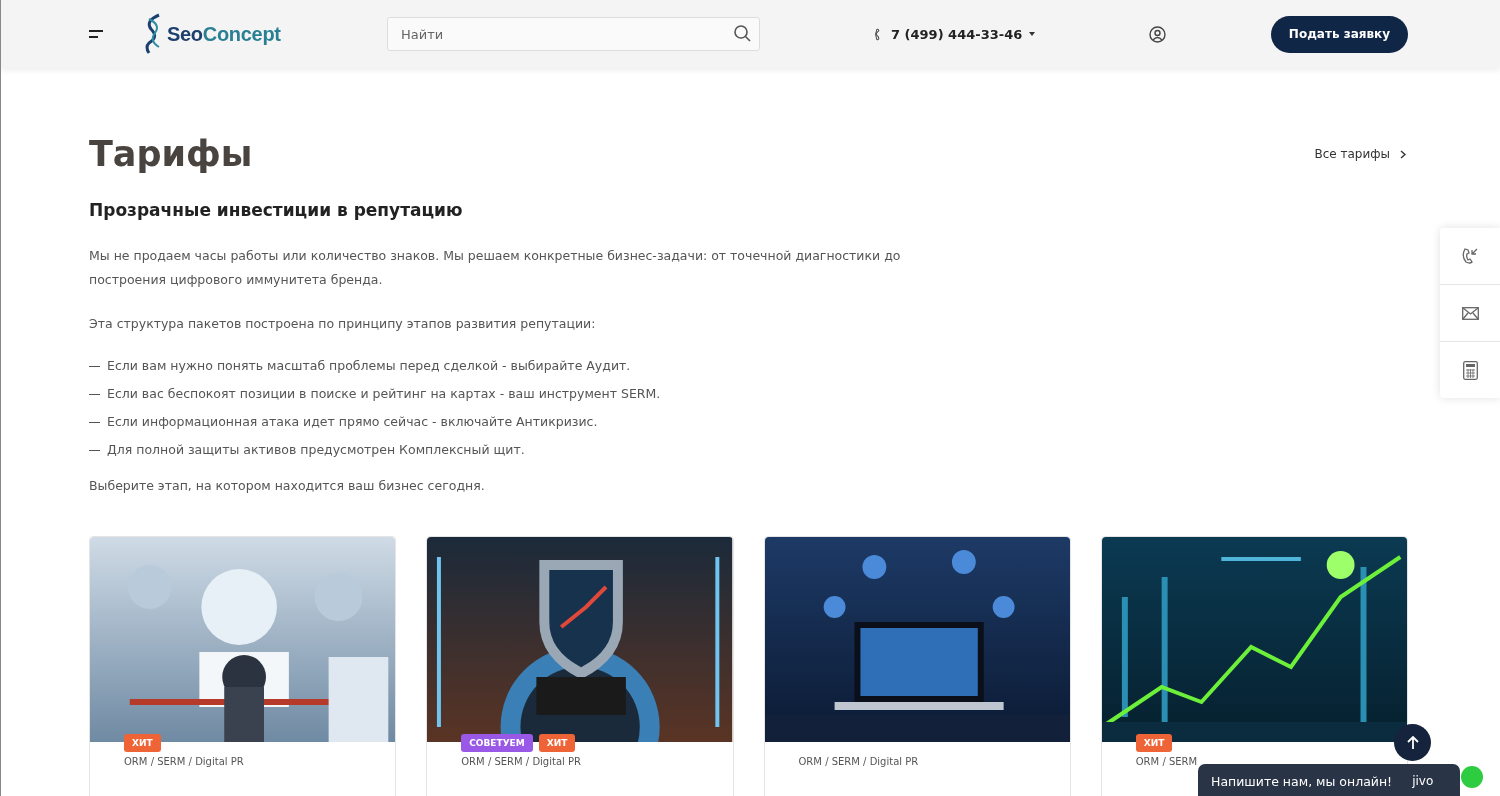  I want to click on tariff-card: ХИТ ORM / SERM / Digital PR, so click(243, 666).